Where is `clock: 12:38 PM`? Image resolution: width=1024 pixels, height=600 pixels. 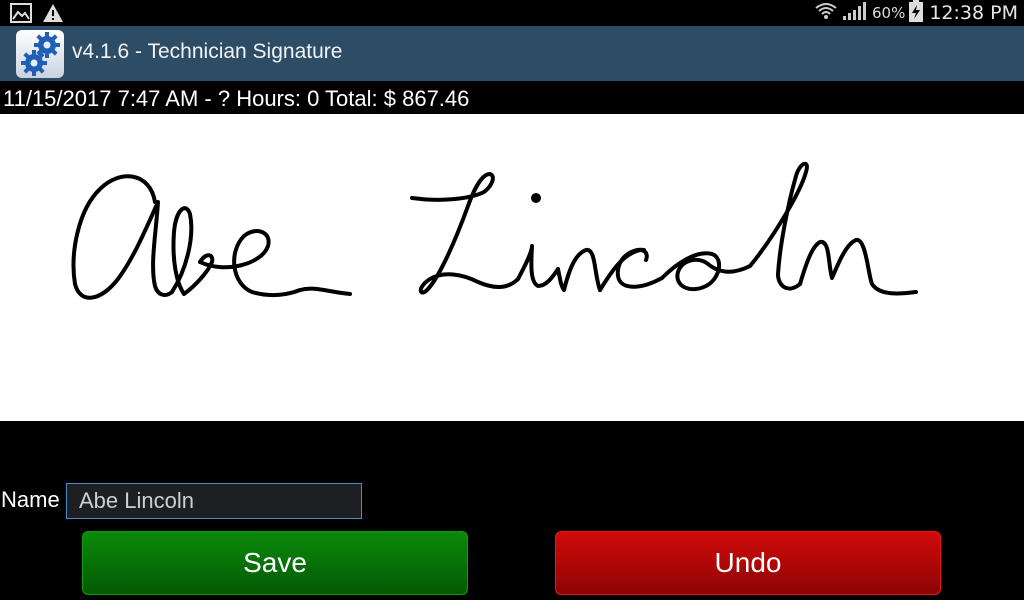
clock: 12:38 PM is located at coordinates (973, 13).